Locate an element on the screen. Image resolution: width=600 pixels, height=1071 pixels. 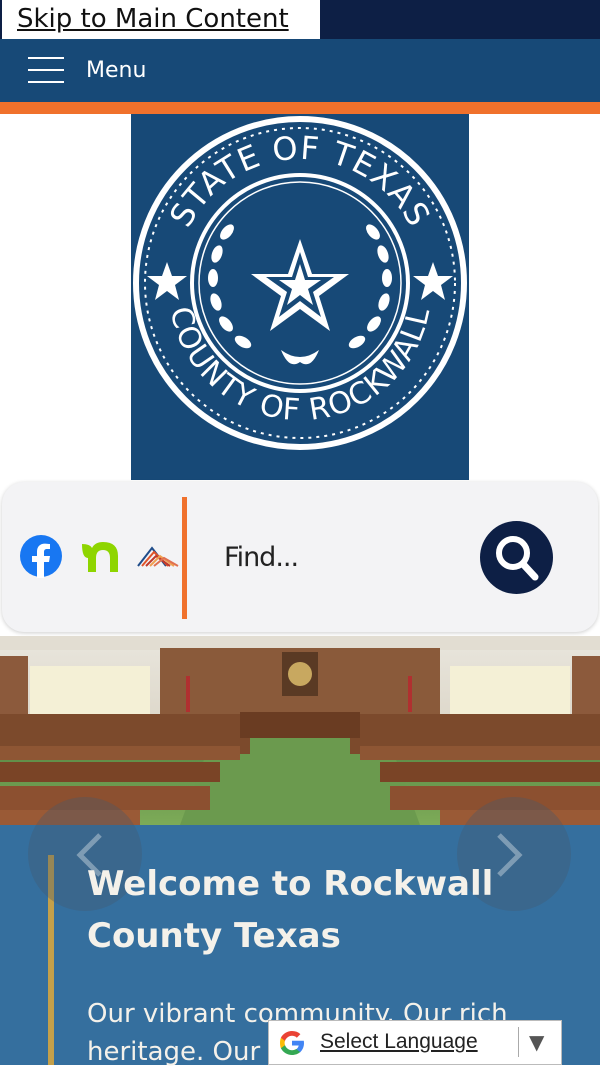
svg-text: STATE OF TEXAS is located at coordinates (300, 181).